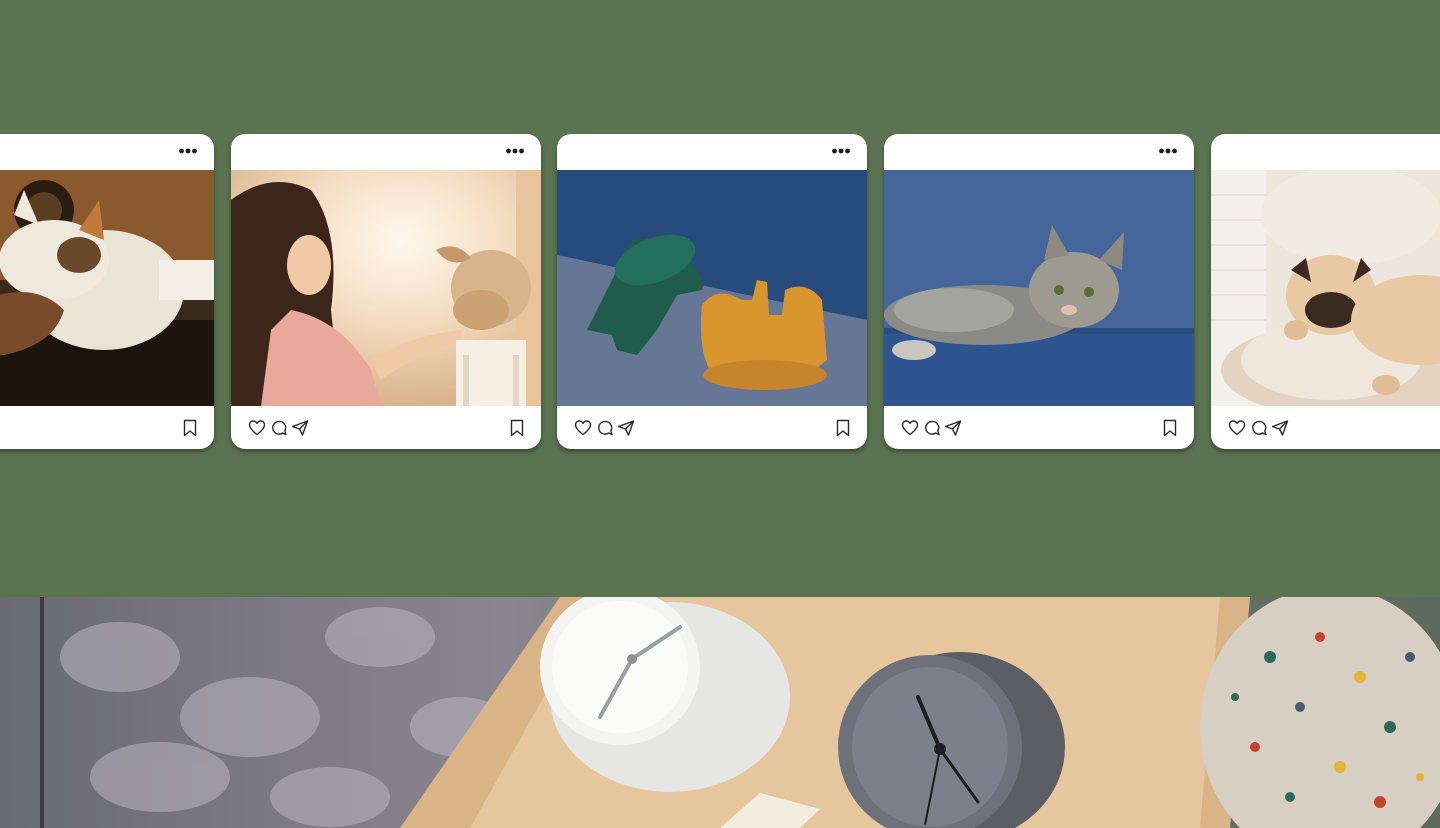  Describe the element at coordinates (712, 288) in the screenshot. I see `post-photo-wooden-objects` at that location.